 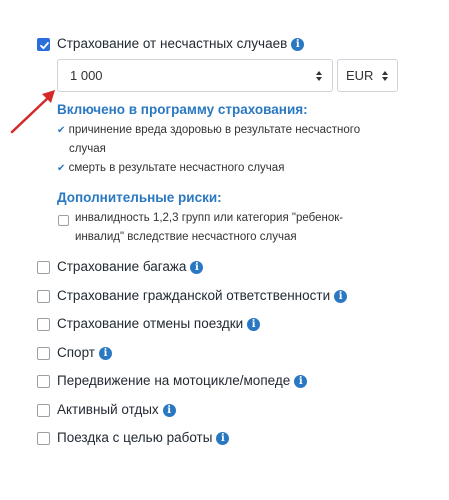 What do you see at coordinates (32, 112) in the screenshot?
I see `red-arrow-icon` at bounding box center [32, 112].